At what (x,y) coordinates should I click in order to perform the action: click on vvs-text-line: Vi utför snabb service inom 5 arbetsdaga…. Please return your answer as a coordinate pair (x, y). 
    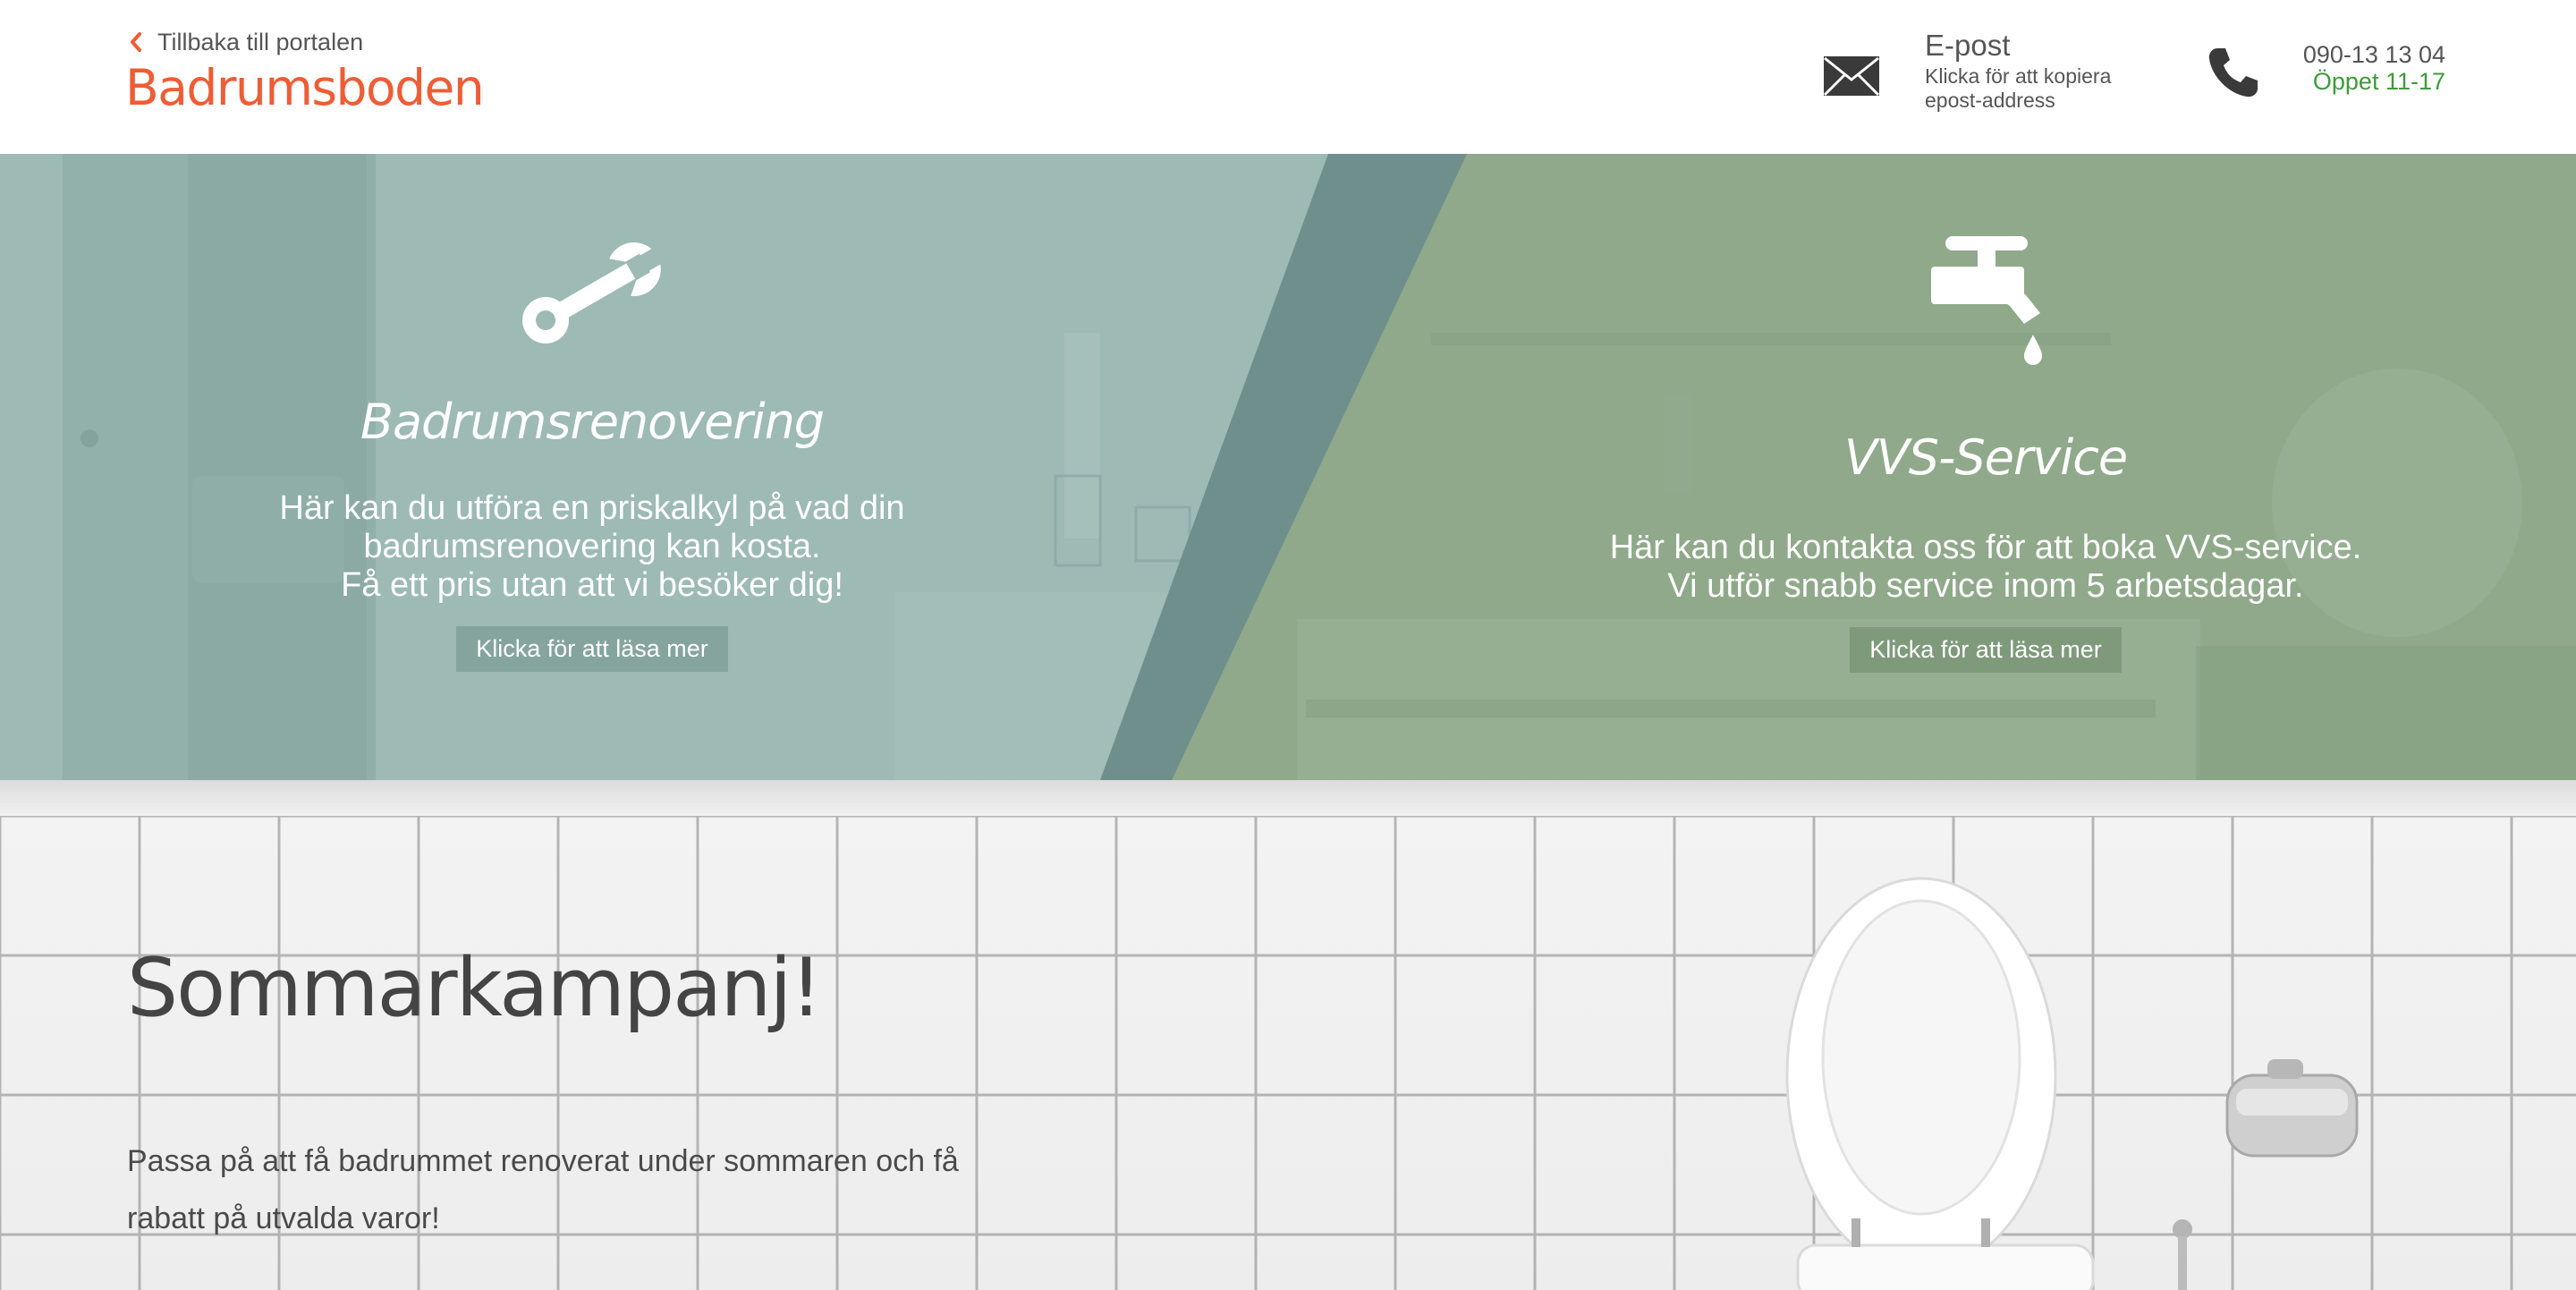
    Looking at the image, I should click on (1985, 586).